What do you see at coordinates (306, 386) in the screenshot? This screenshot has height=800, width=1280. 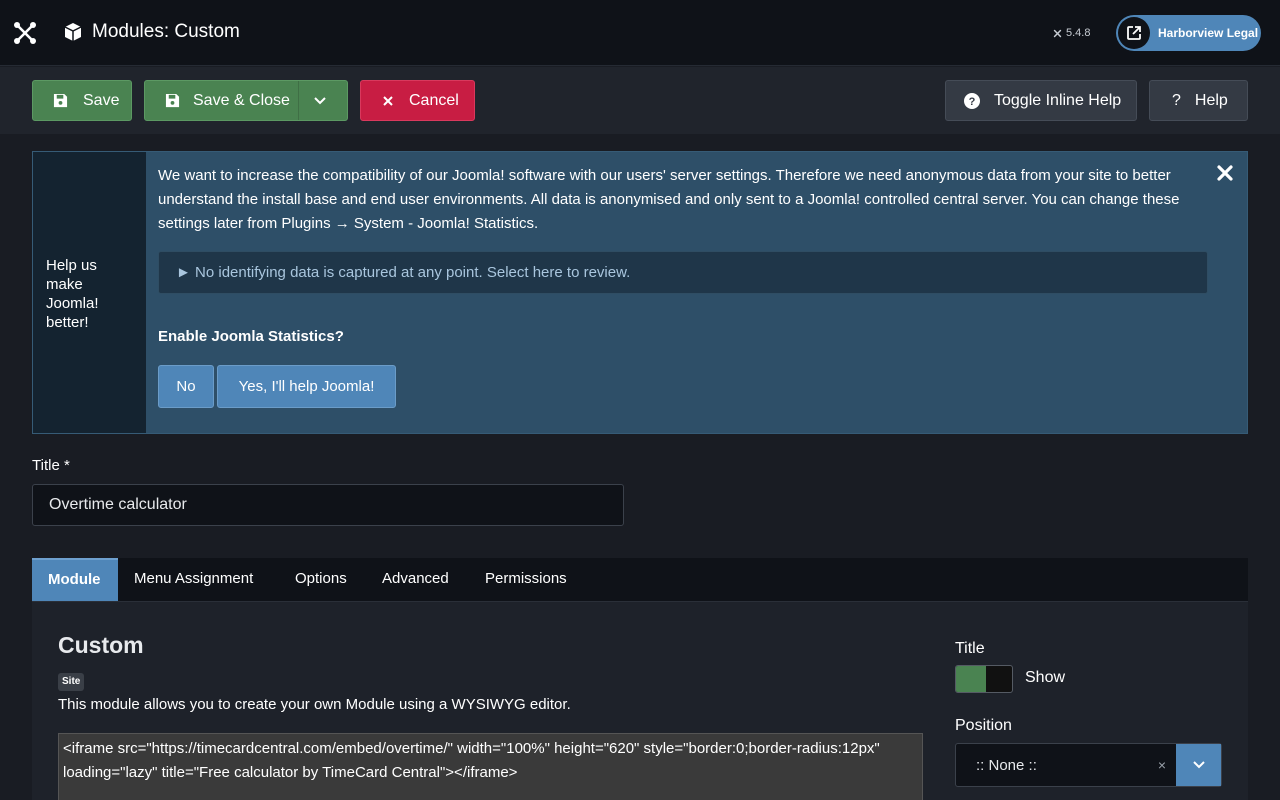 I see `stats-yes-button: Yes, I'll help Joomla!` at bounding box center [306, 386].